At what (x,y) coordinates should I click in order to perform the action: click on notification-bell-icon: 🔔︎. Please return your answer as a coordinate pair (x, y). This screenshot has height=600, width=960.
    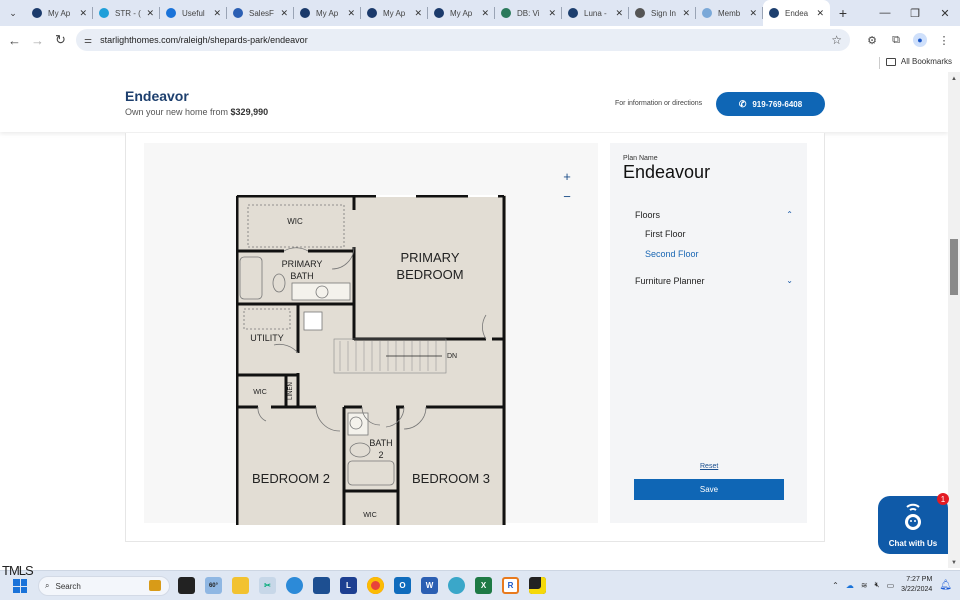
    Looking at the image, I should click on (945, 585).